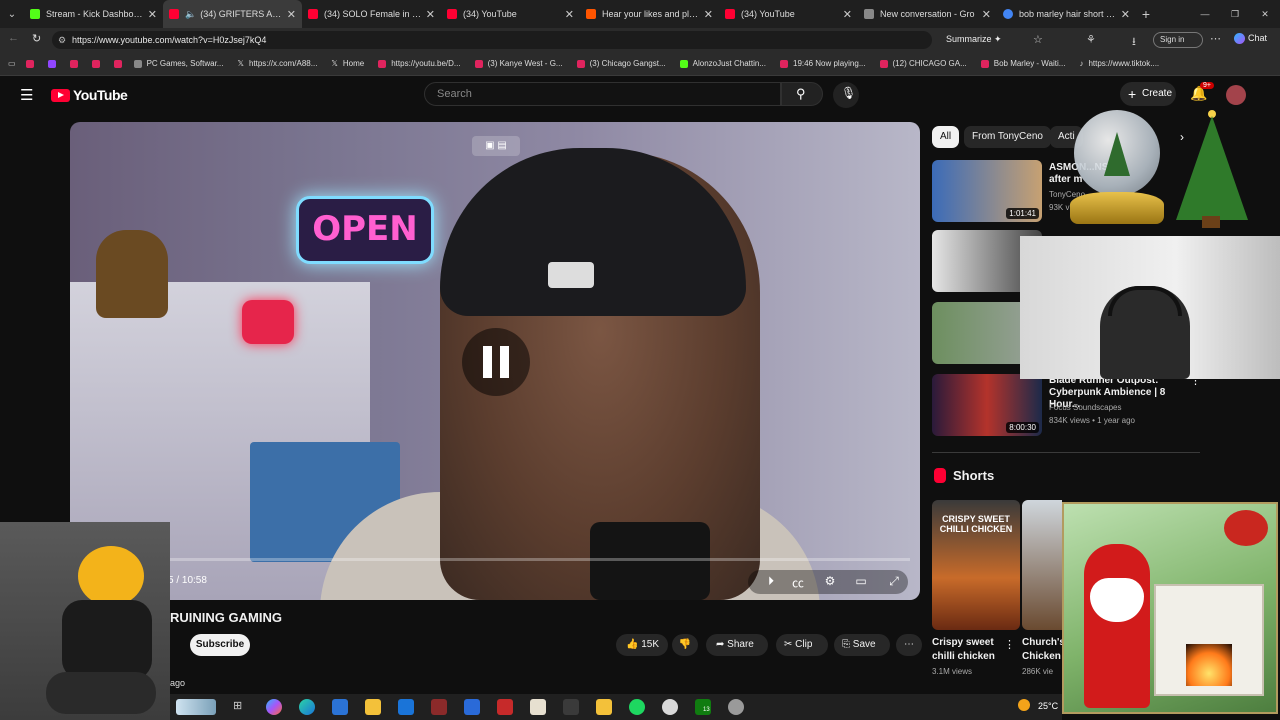 This screenshot has height=720, width=1280. Describe the element at coordinates (1007, 137) in the screenshot. I see `chip-from-tonyceno: From TonyCeno` at that location.